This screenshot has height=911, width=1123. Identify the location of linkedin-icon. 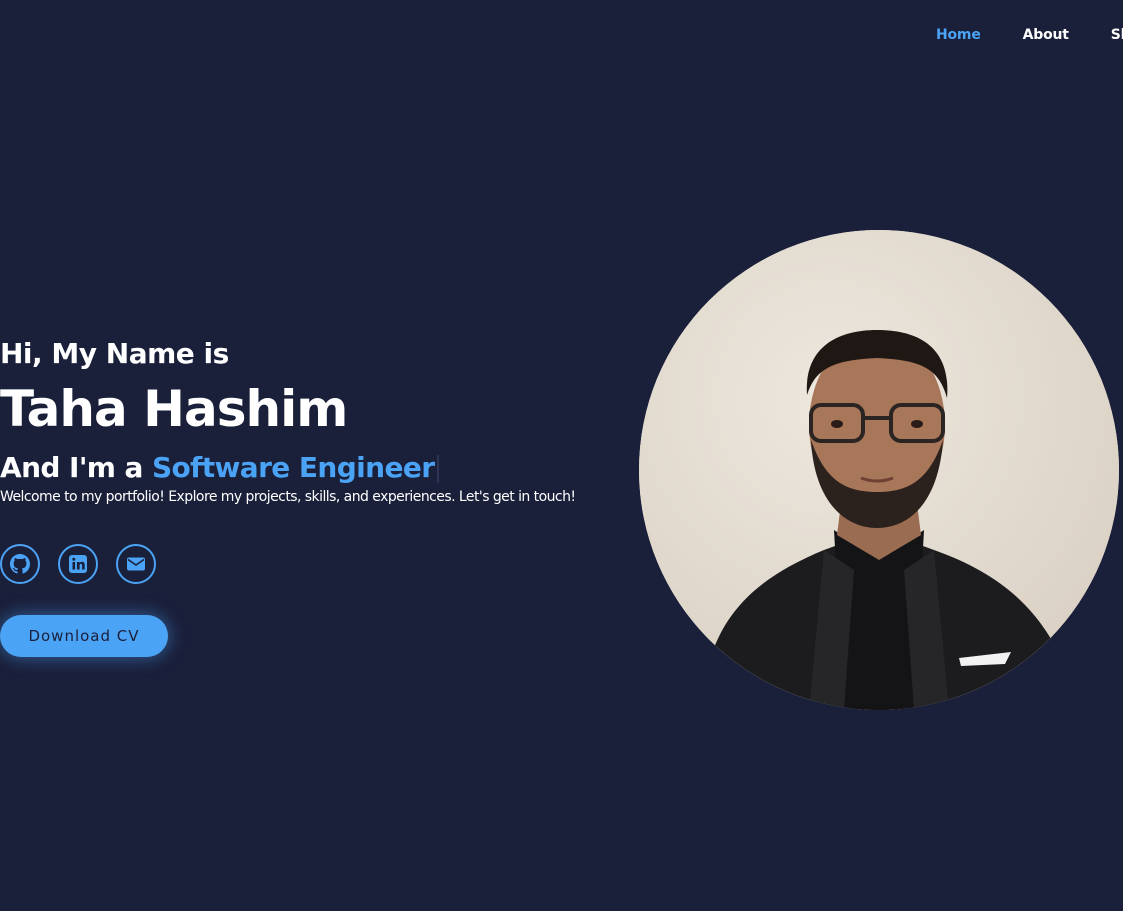
(78, 564).